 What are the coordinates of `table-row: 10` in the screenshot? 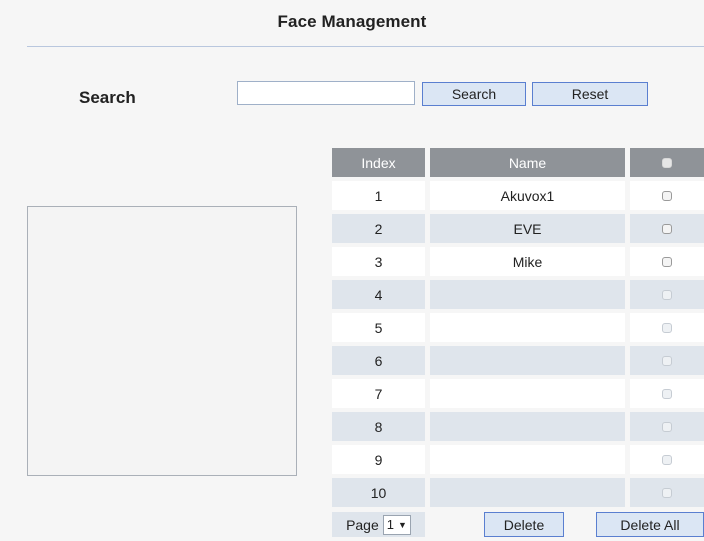 It's located at (518, 492).